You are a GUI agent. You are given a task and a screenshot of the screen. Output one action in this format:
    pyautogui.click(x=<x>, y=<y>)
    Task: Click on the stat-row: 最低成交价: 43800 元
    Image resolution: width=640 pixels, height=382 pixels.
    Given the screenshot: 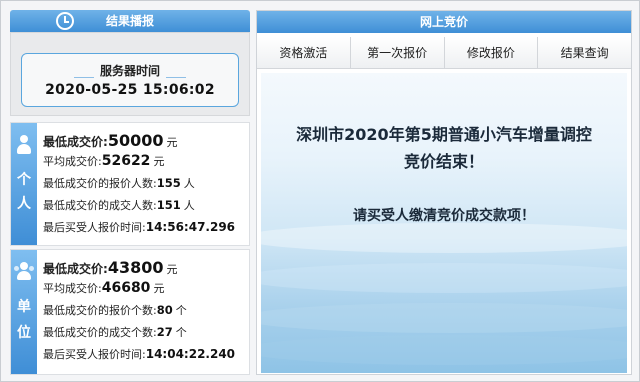 What is the action you would take?
    pyautogui.click(x=145, y=269)
    